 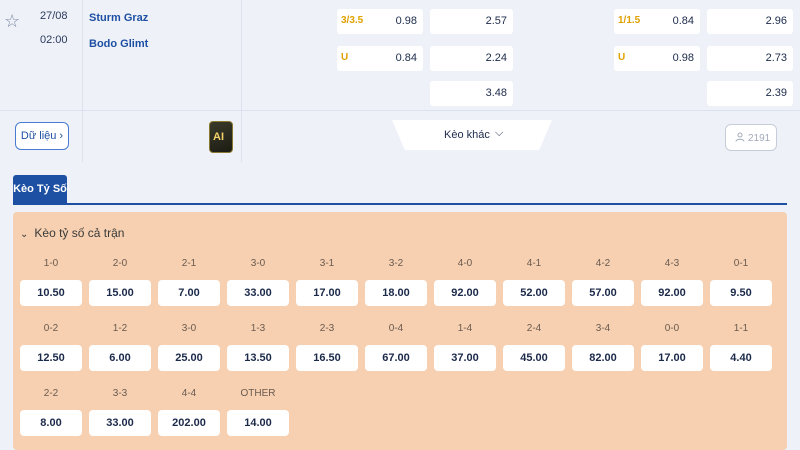 I want to click on odds-value: 2.39, so click(x=776, y=93).